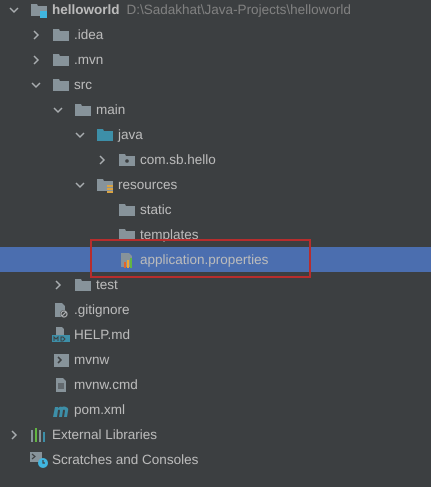 This screenshot has width=431, height=487. I want to click on tree-row: pom.xml, so click(215, 409).